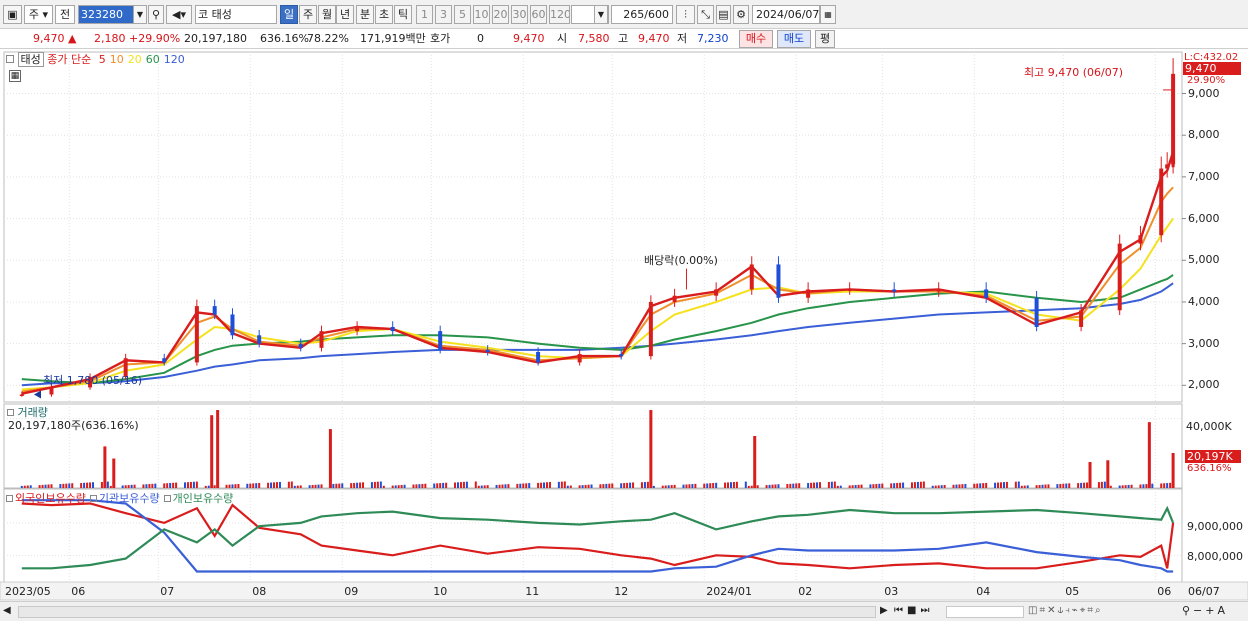 This screenshot has width=1248, height=621. Describe the element at coordinates (308, 14) in the screenshot. I see `period-tab-1: 주` at that location.